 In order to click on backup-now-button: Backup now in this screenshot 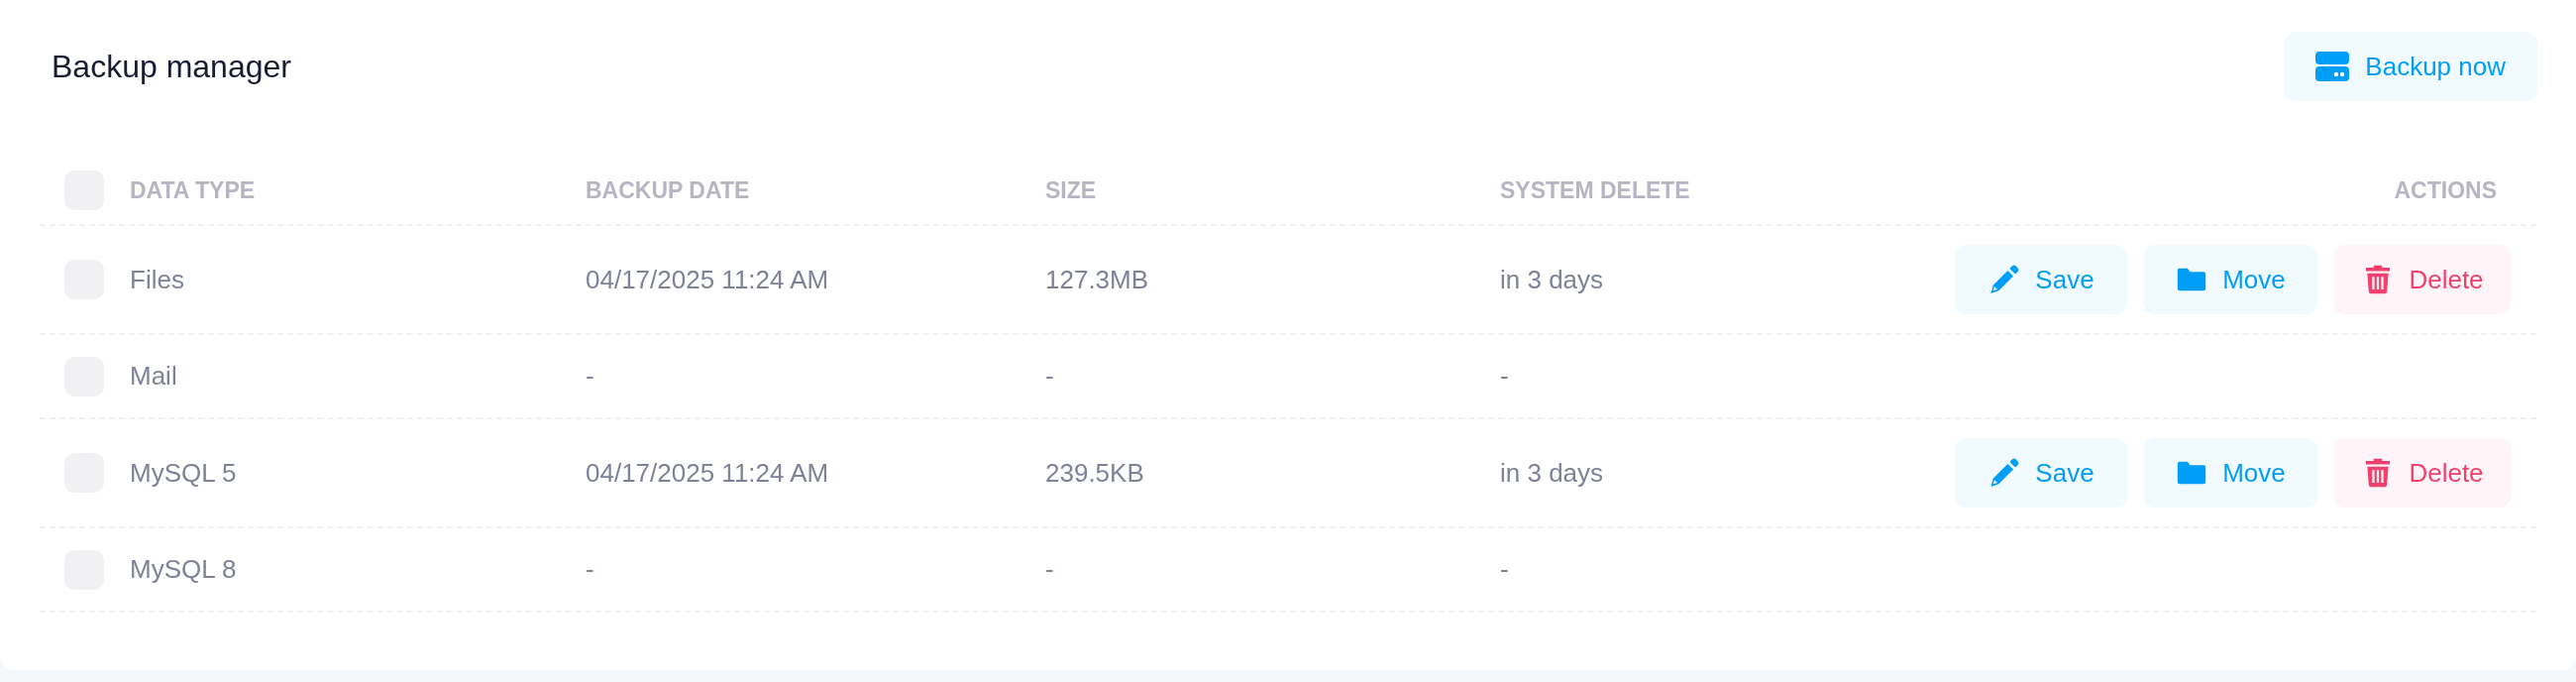, I will do `click(2411, 66)`.